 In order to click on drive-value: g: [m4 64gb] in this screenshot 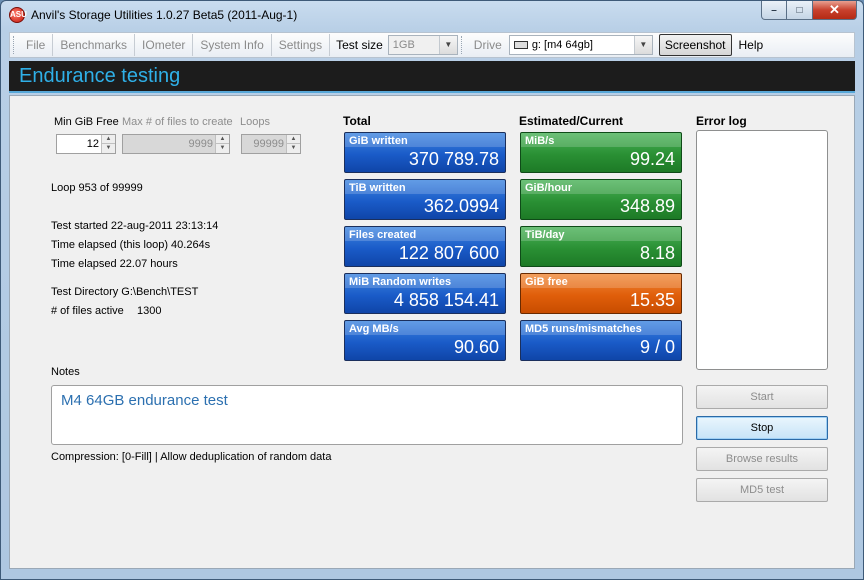, I will do `click(562, 45)`.